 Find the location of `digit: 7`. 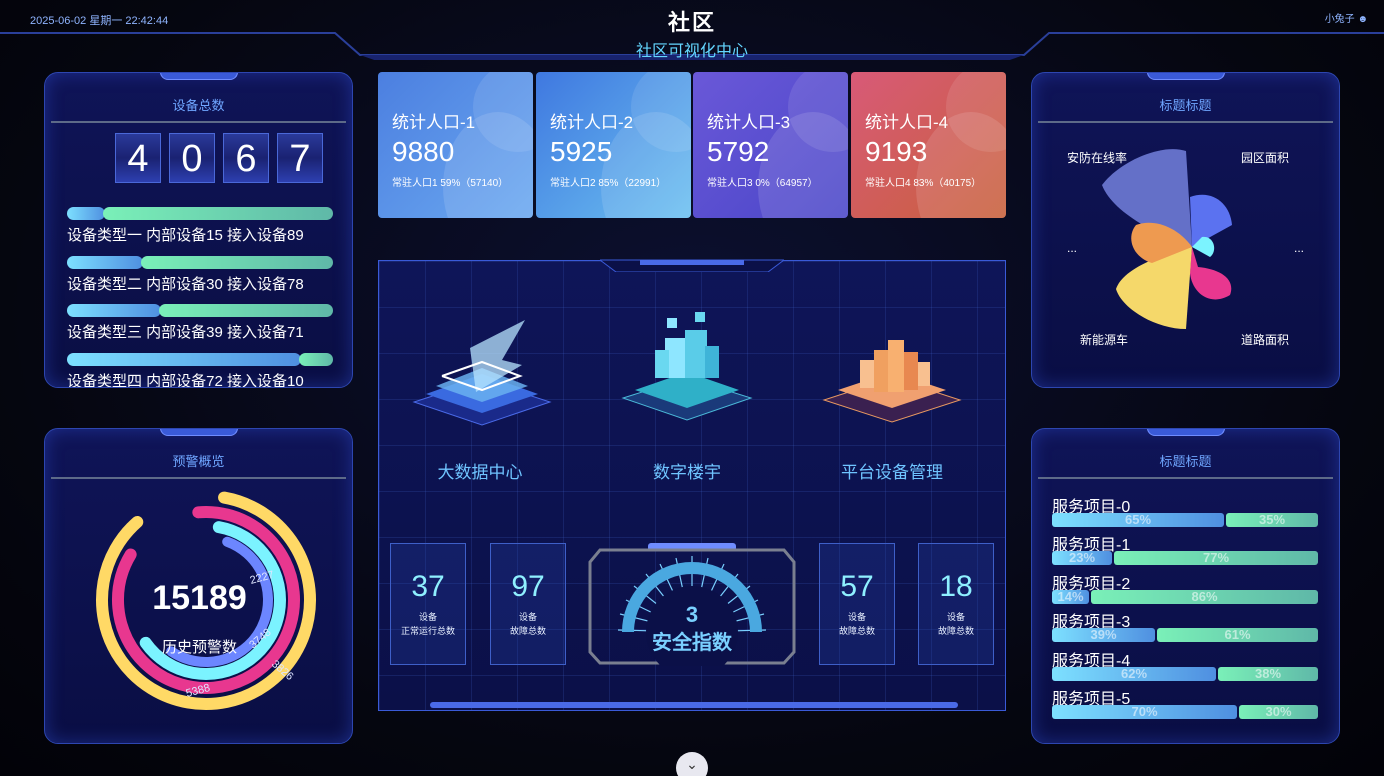

digit: 7 is located at coordinates (300, 158).